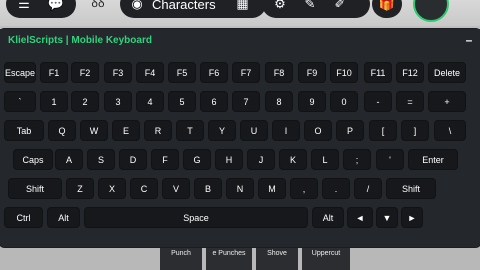 This screenshot has width=480, height=270. Describe the element at coordinates (20, 101) in the screenshot. I see `key-backtick: `` at that location.